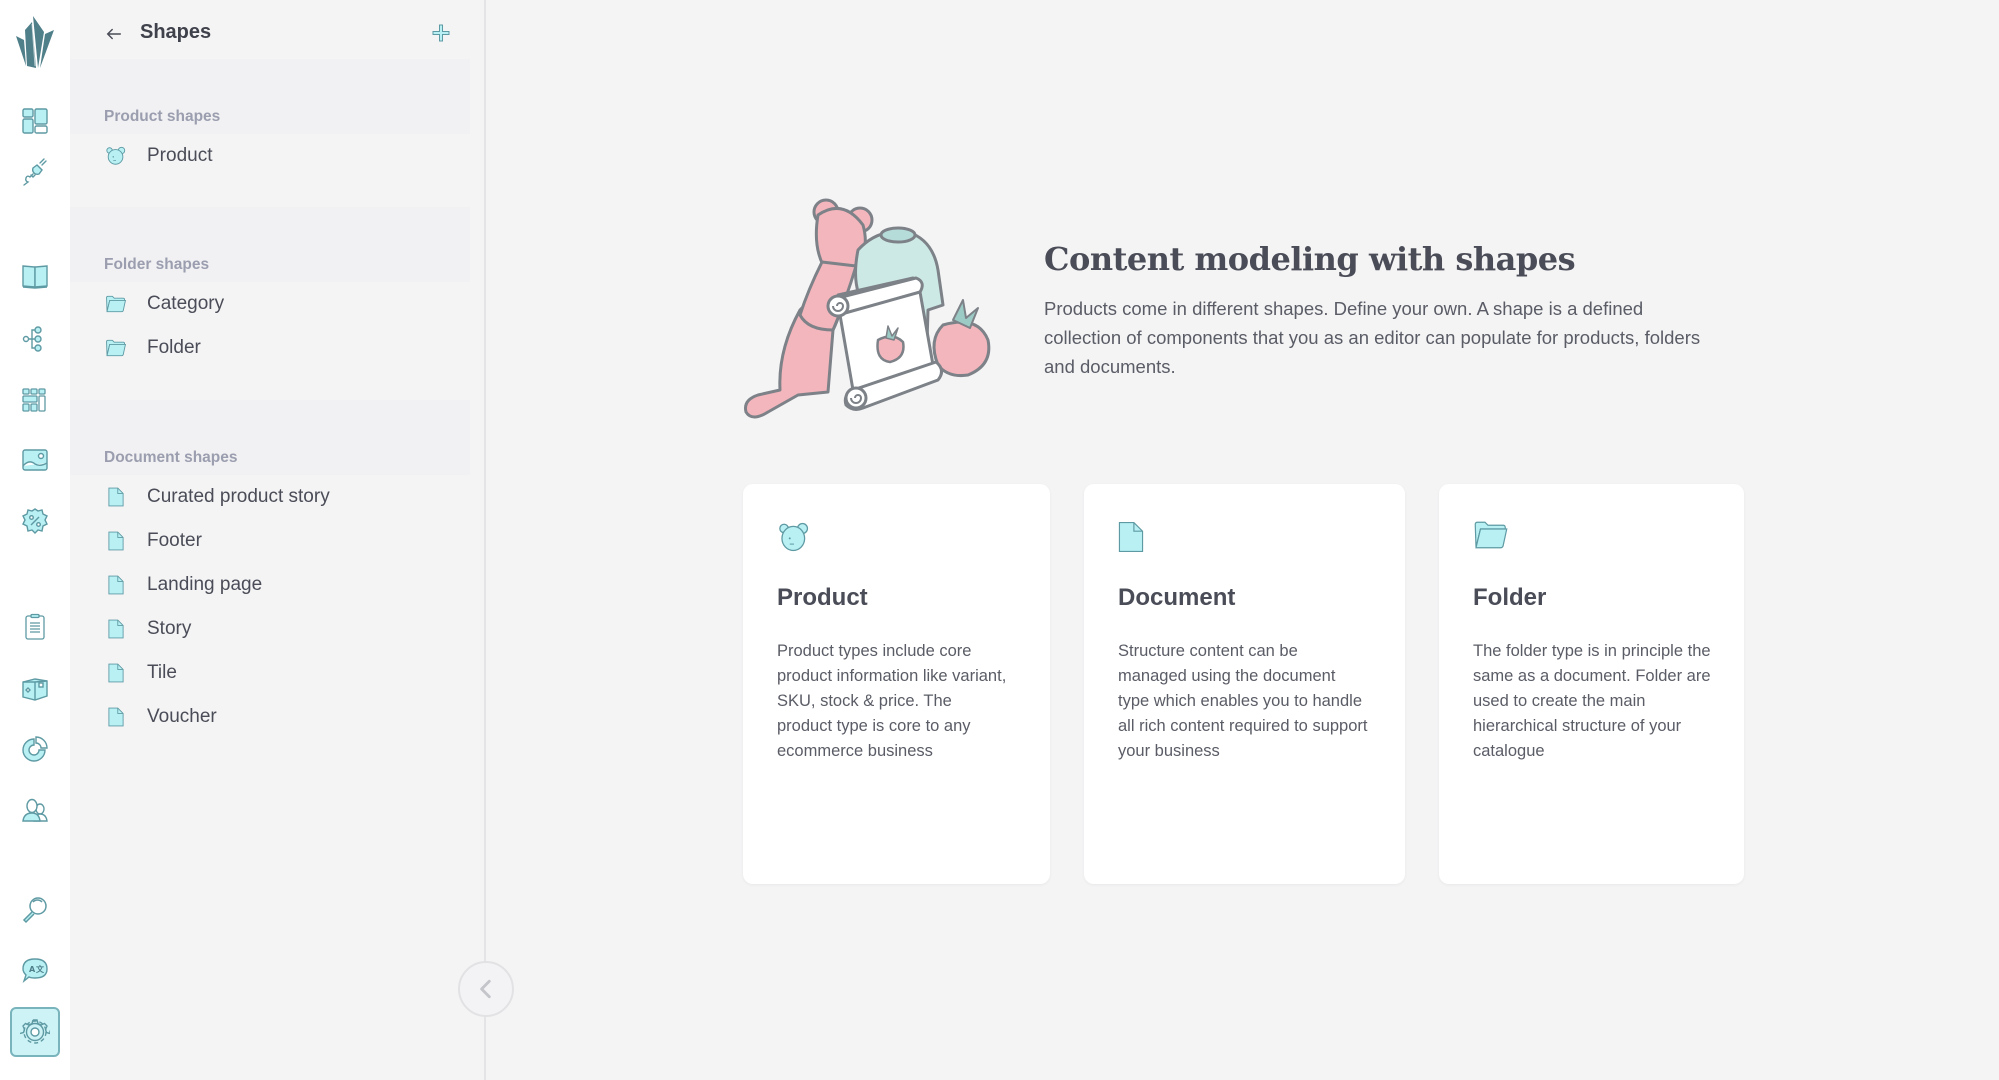  What do you see at coordinates (35, 909) in the screenshot?
I see `search-icon` at bounding box center [35, 909].